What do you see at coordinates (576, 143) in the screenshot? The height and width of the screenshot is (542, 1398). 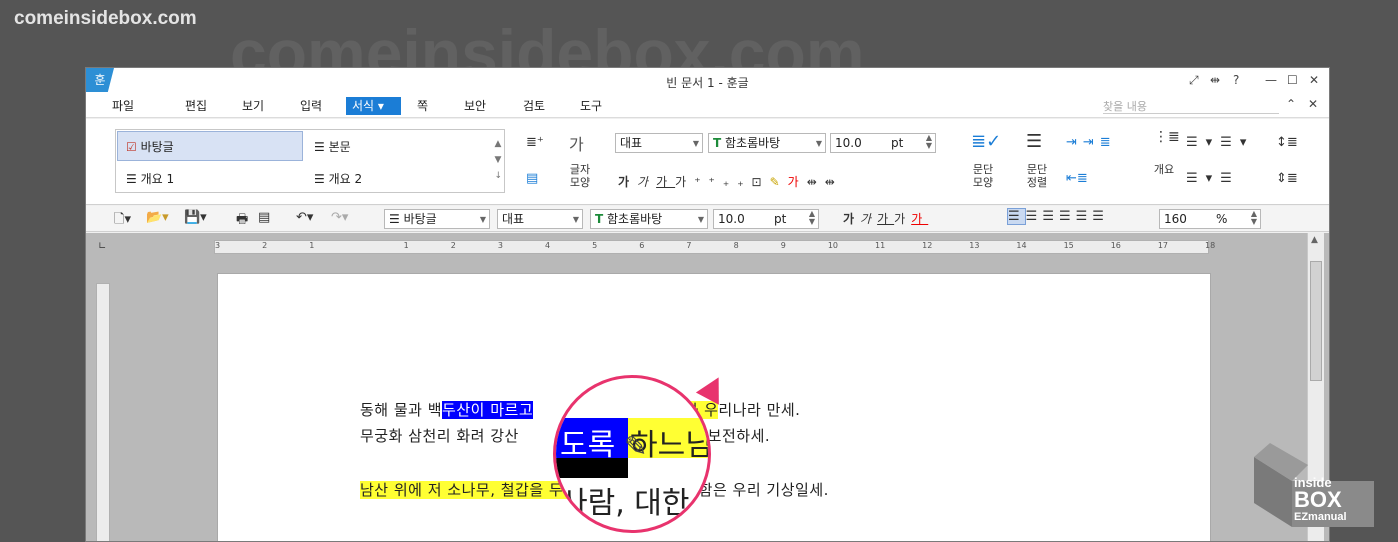 I see `char-shape-icon: 가` at bounding box center [576, 143].